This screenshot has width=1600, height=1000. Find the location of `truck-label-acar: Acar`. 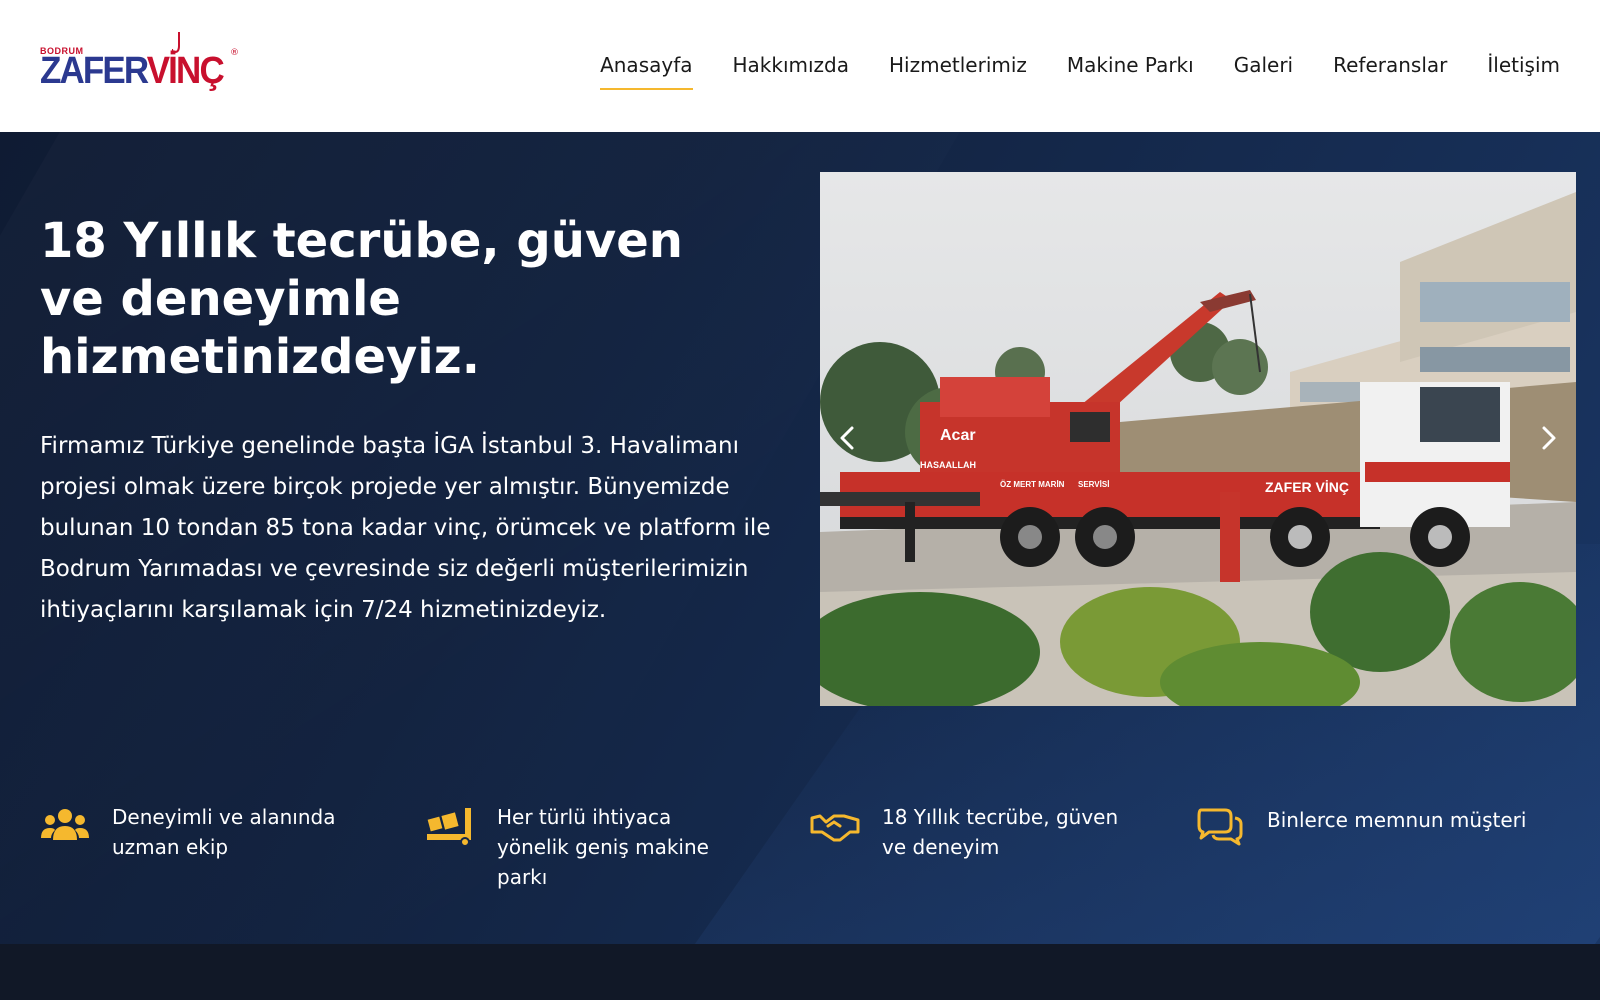

truck-label-acar: Acar is located at coordinates (958, 435).